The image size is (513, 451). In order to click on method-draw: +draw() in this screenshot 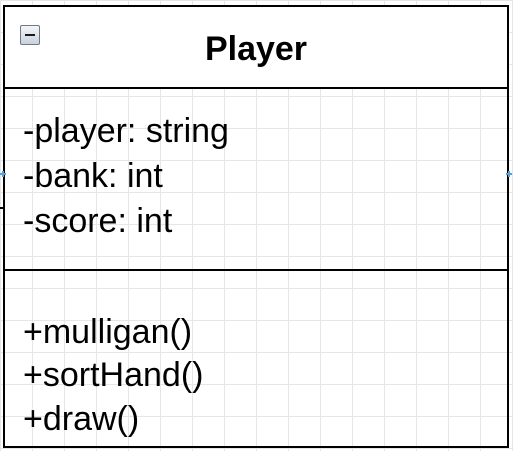, I will do `click(81, 419)`.